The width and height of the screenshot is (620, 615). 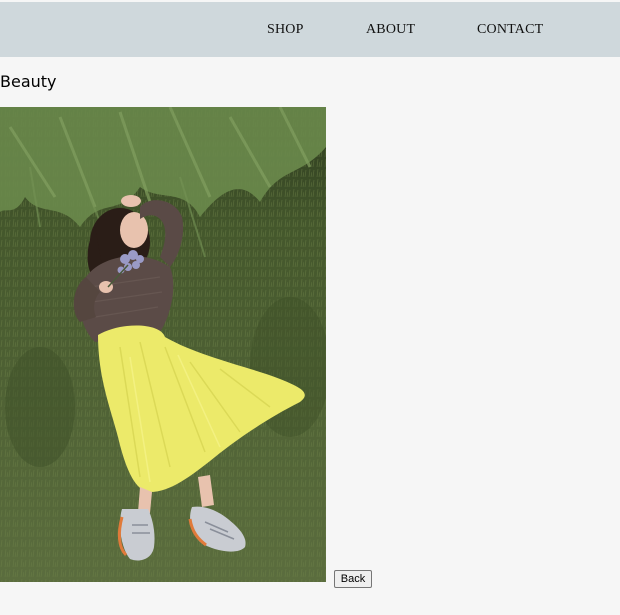 What do you see at coordinates (353, 579) in the screenshot?
I see `back-button: Back` at bounding box center [353, 579].